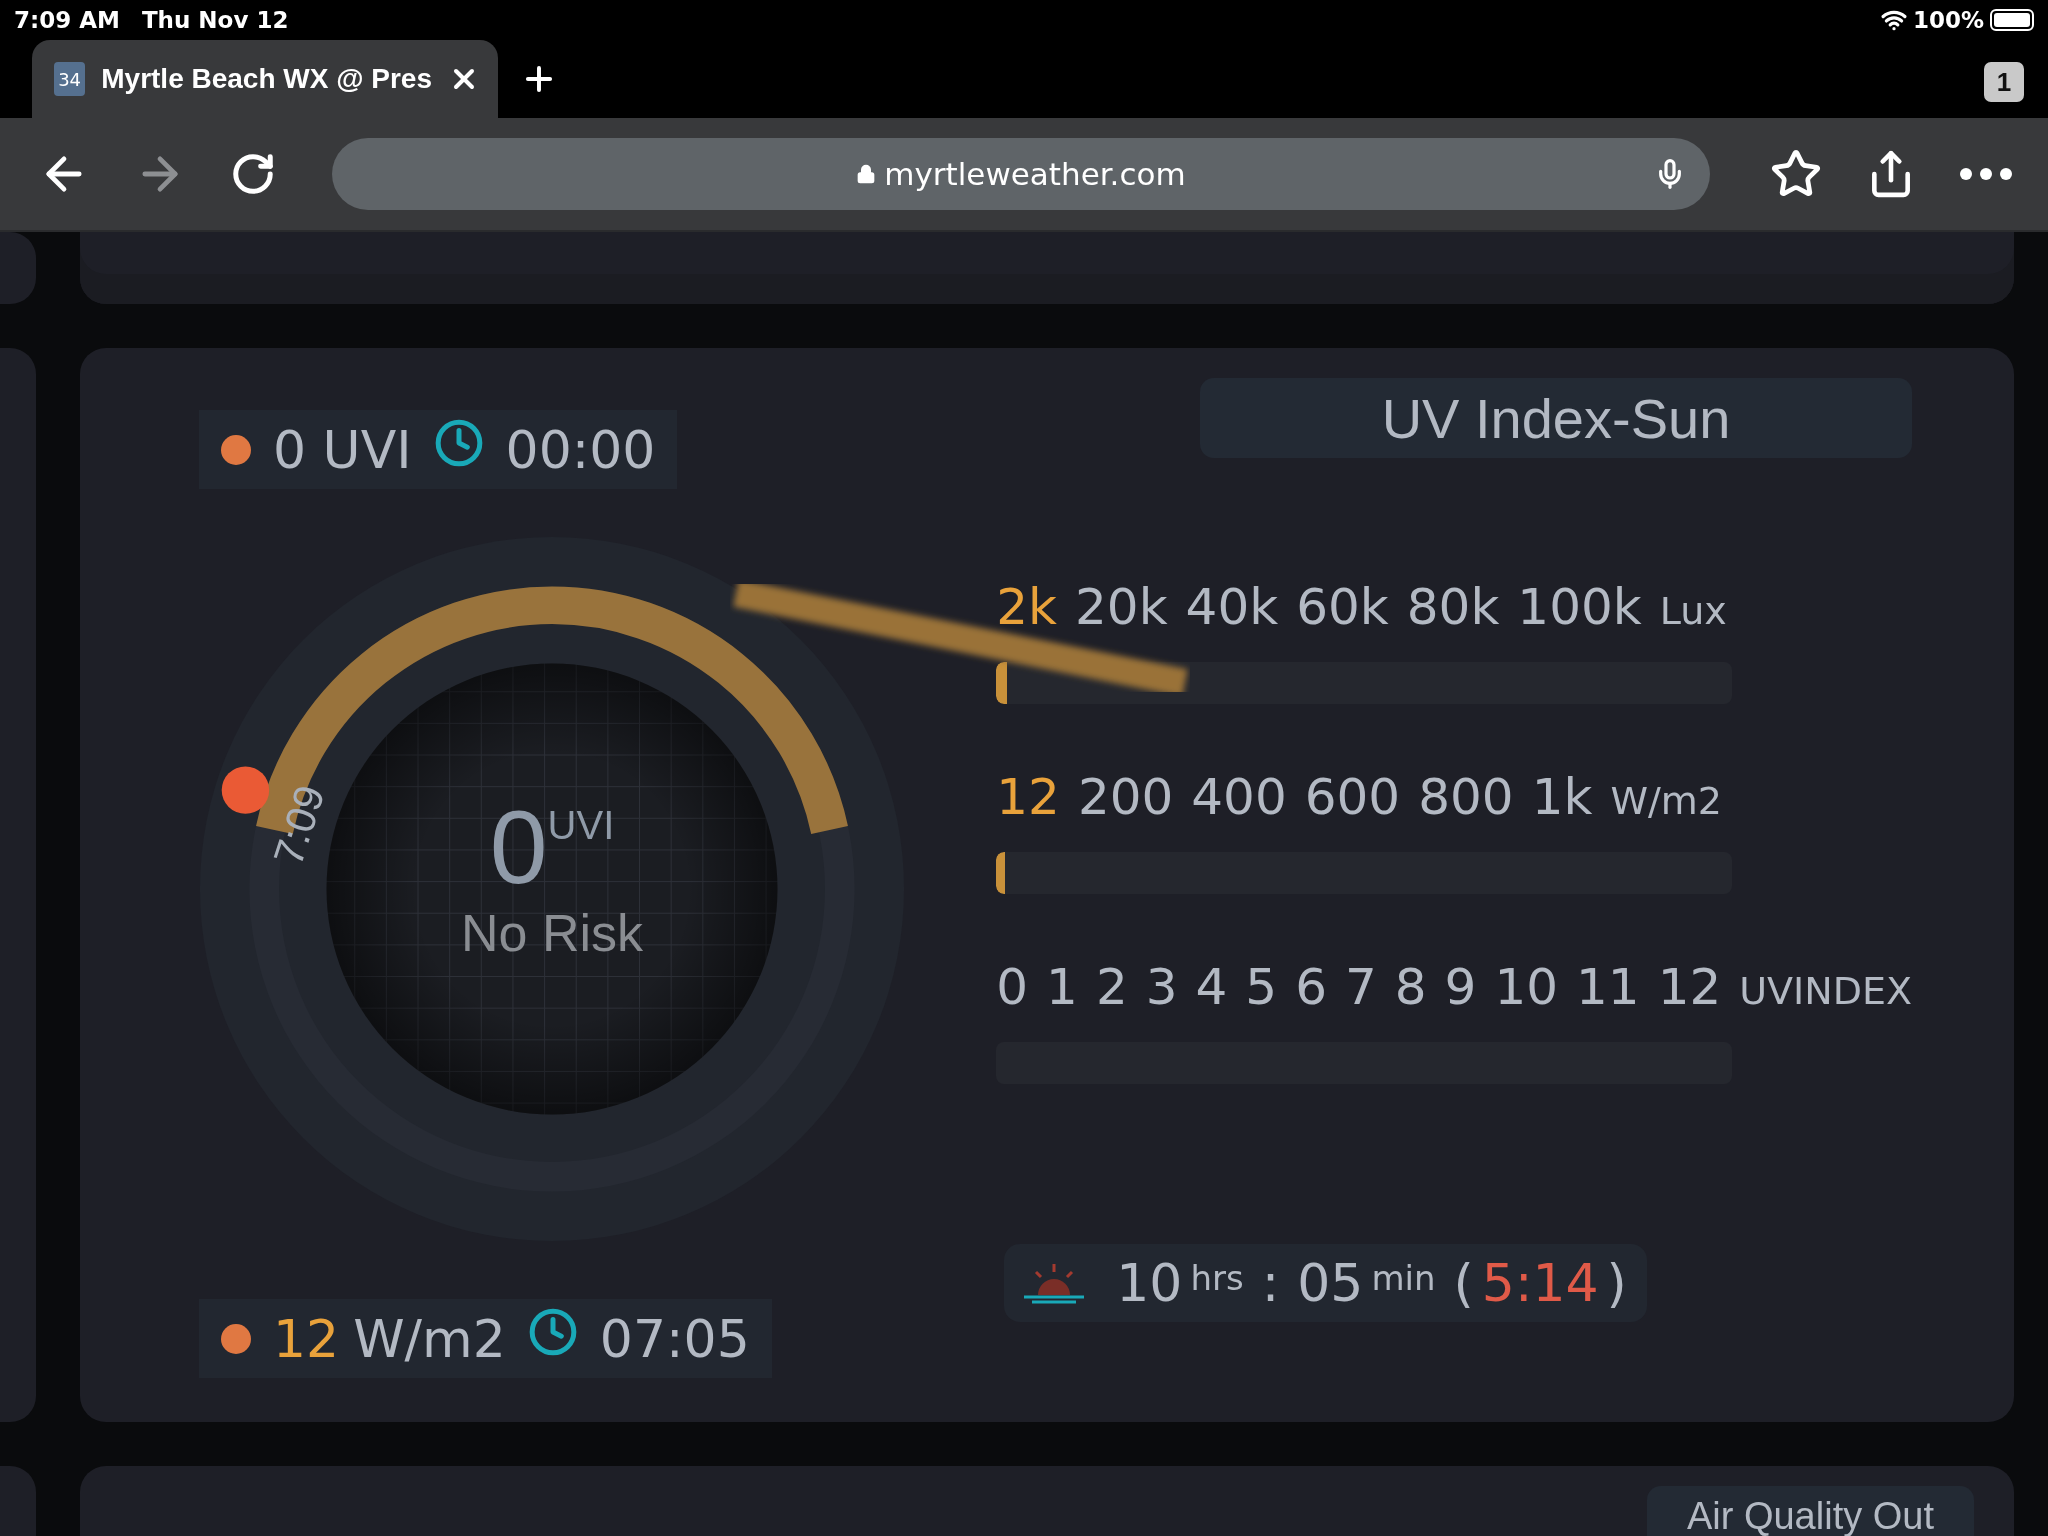  Describe the element at coordinates (1035, 174) in the screenshot. I see `url-text: myrtleweather.com` at that location.